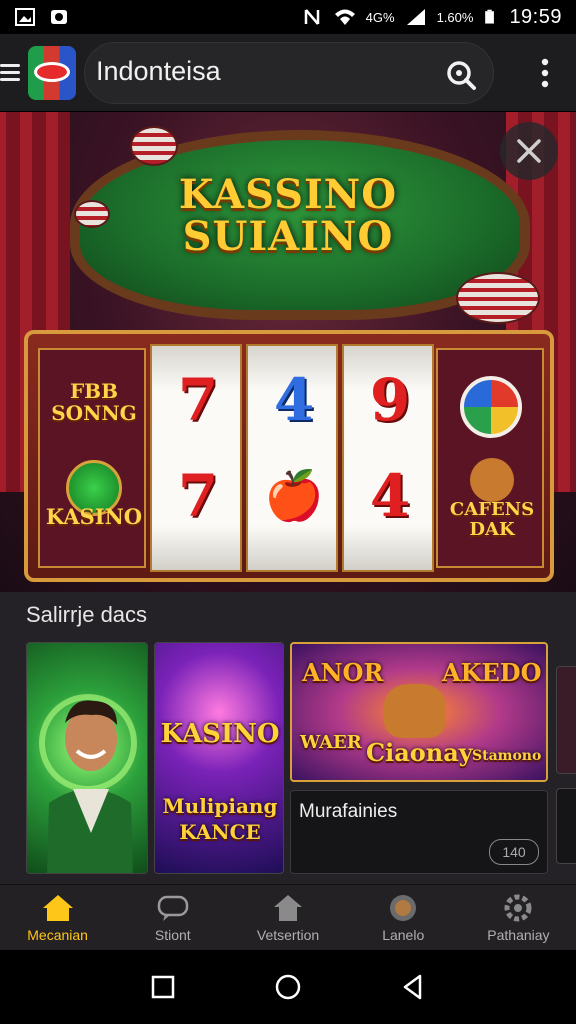 This screenshot has height=1024, width=576. What do you see at coordinates (390, 400) in the screenshot?
I see `reel-symbol: 9` at bounding box center [390, 400].